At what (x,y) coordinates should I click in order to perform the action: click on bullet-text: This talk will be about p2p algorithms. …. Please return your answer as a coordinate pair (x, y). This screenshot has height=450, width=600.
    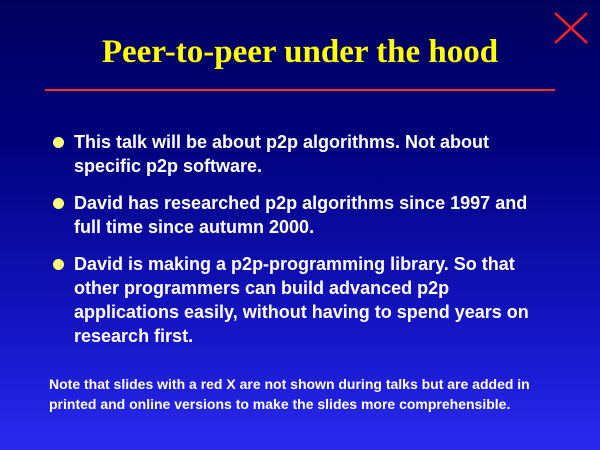
    Looking at the image, I should click on (282, 154).